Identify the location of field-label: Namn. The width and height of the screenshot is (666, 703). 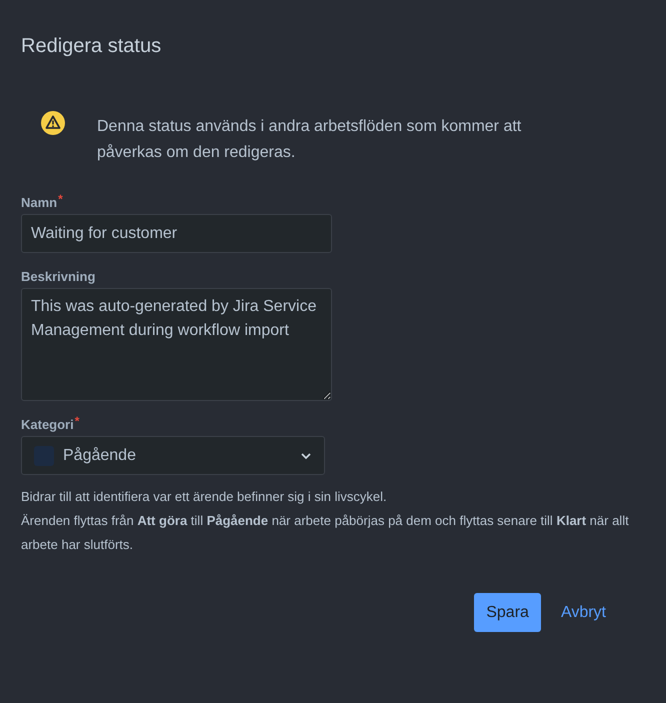
(39, 203).